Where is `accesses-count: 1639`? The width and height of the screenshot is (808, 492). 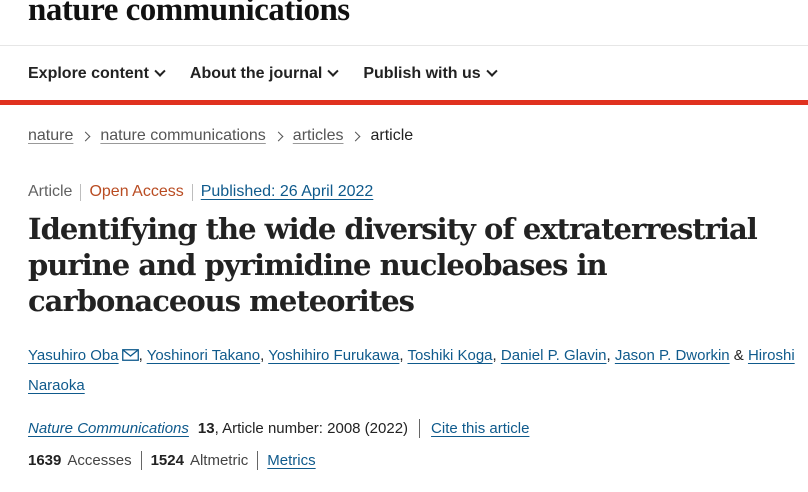
accesses-count: 1639 is located at coordinates (45, 460).